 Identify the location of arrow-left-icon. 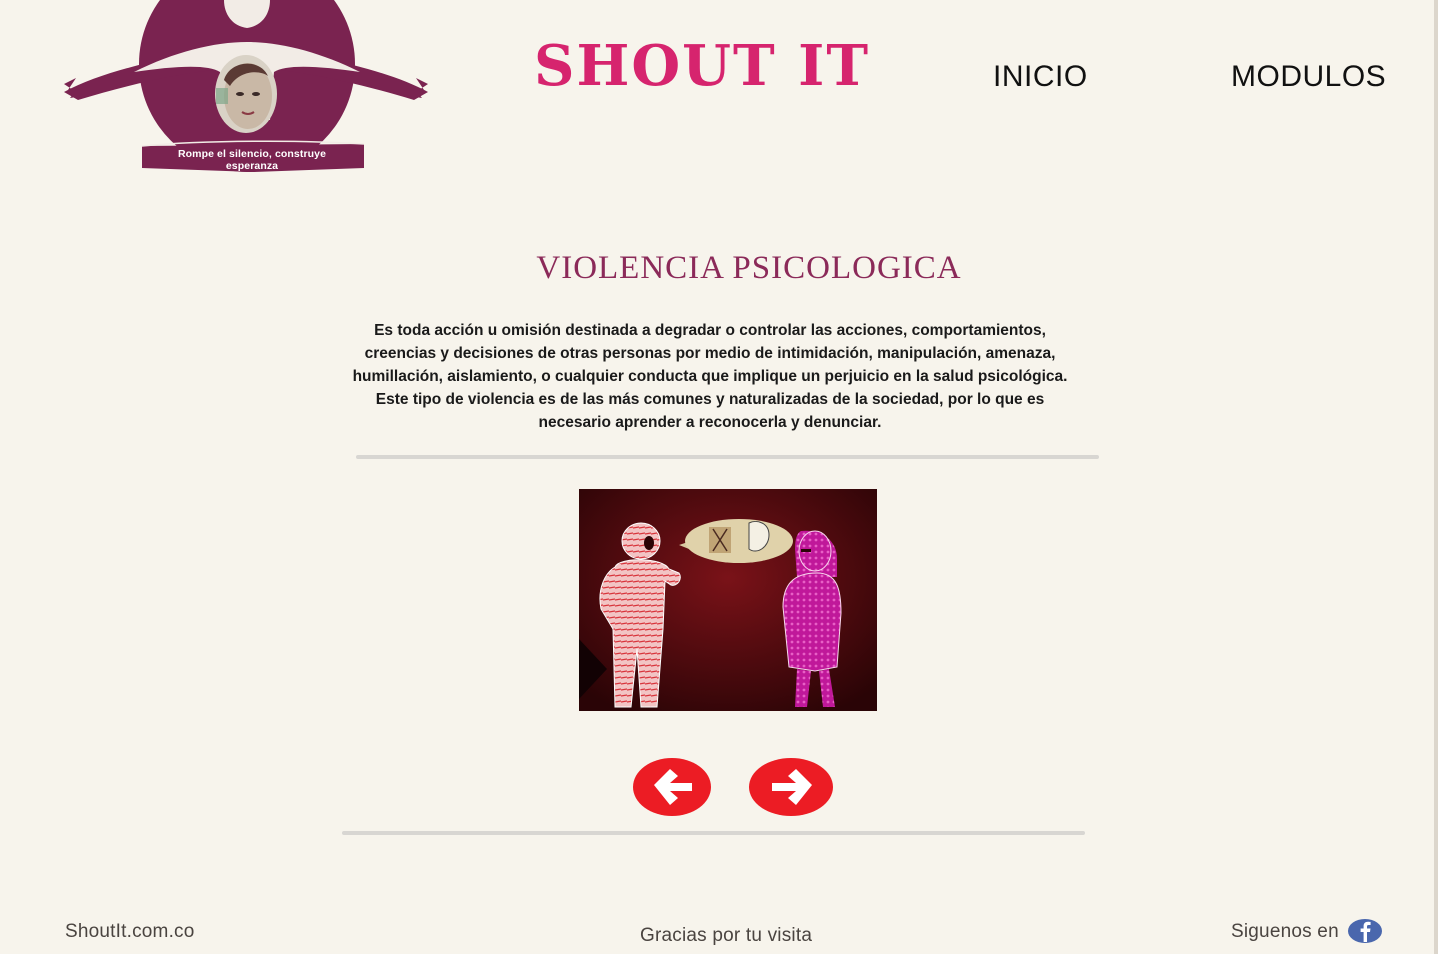
(672, 787).